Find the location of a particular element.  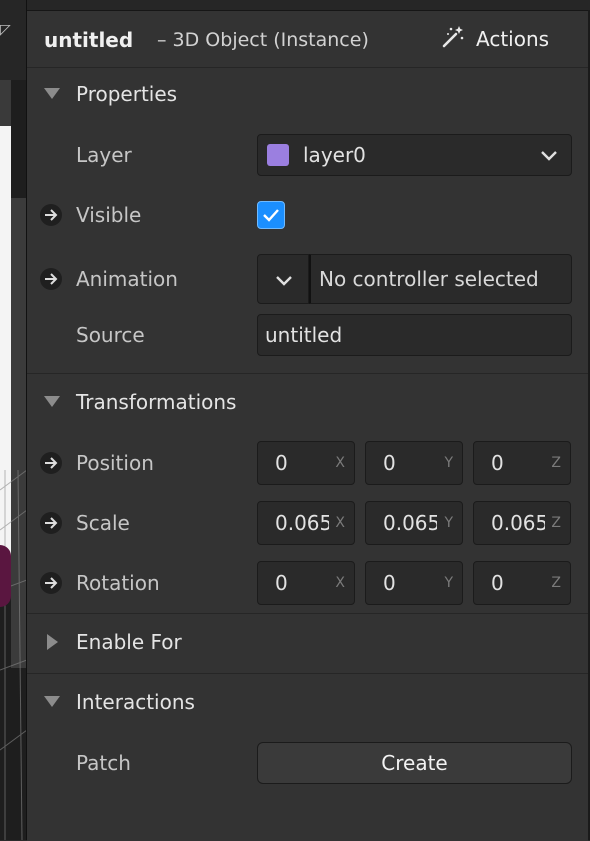

actions-button: Actions is located at coordinates (494, 39).